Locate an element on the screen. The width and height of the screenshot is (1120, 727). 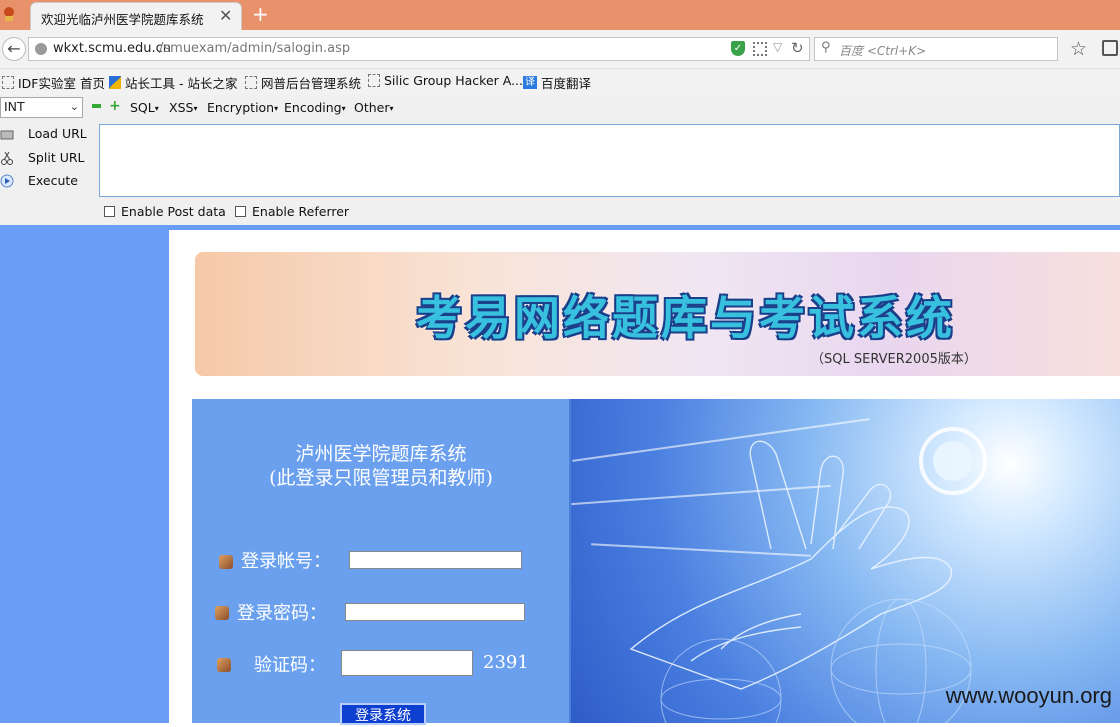
search-input: ⚲ 百度 <Ctrl+K> is located at coordinates (936, 49).